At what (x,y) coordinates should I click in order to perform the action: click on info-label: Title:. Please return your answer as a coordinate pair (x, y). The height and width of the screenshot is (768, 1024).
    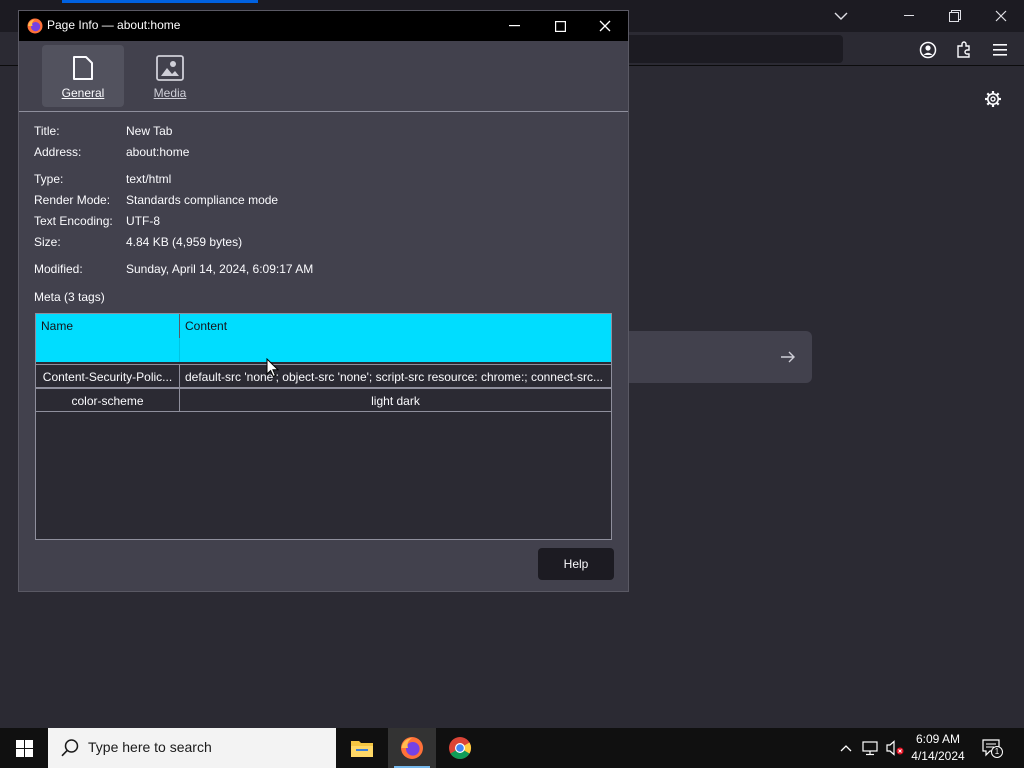
    Looking at the image, I should click on (47, 131).